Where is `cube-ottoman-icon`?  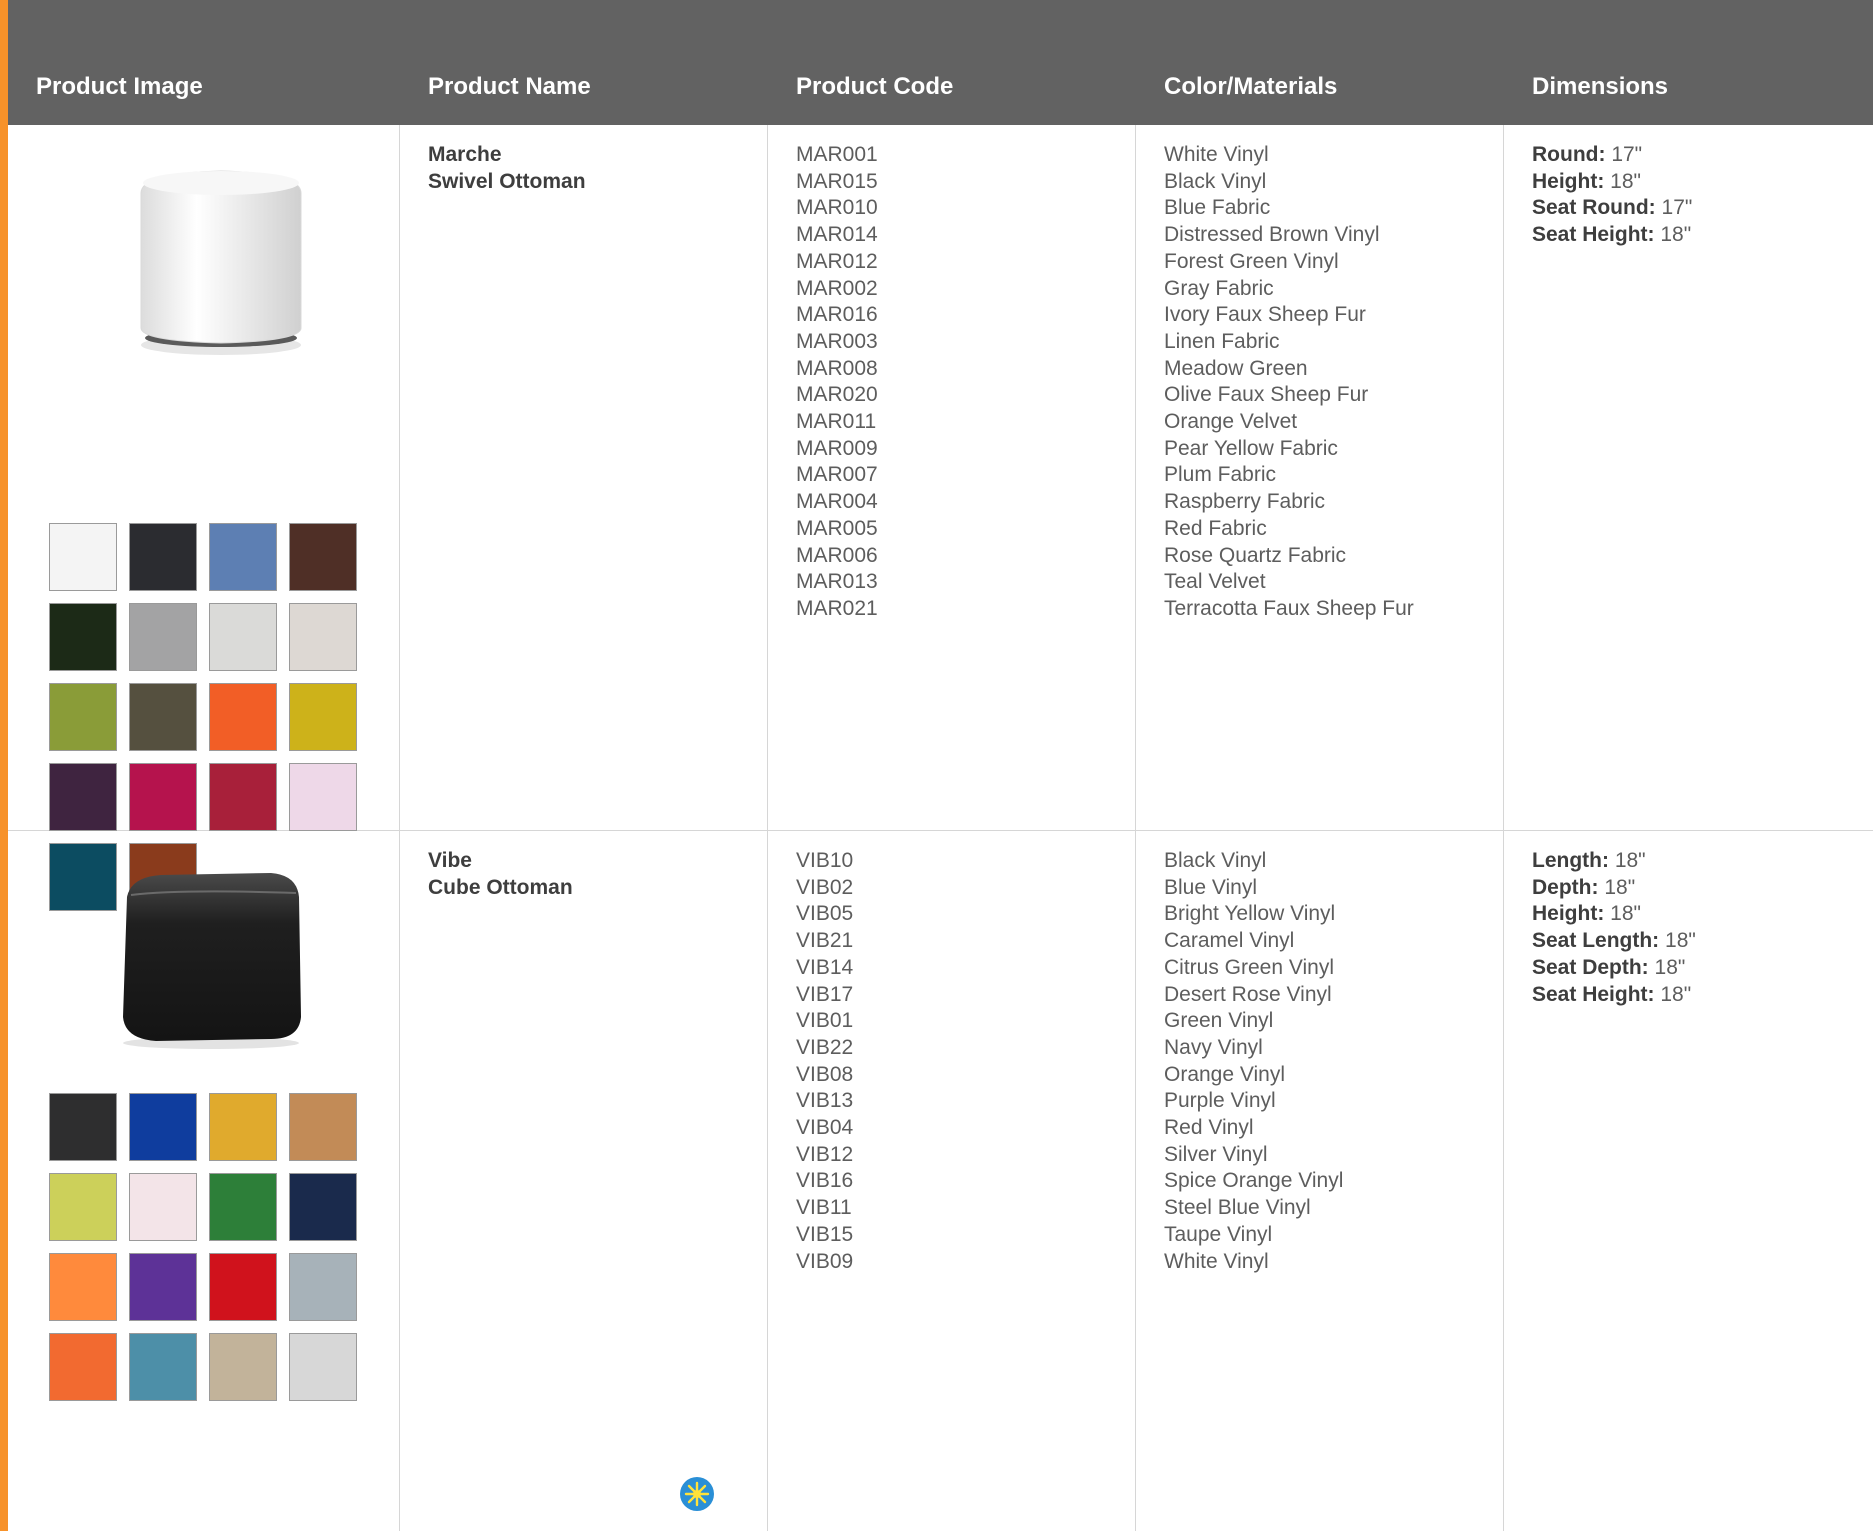
cube-ottoman-icon is located at coordinates (212, 961).